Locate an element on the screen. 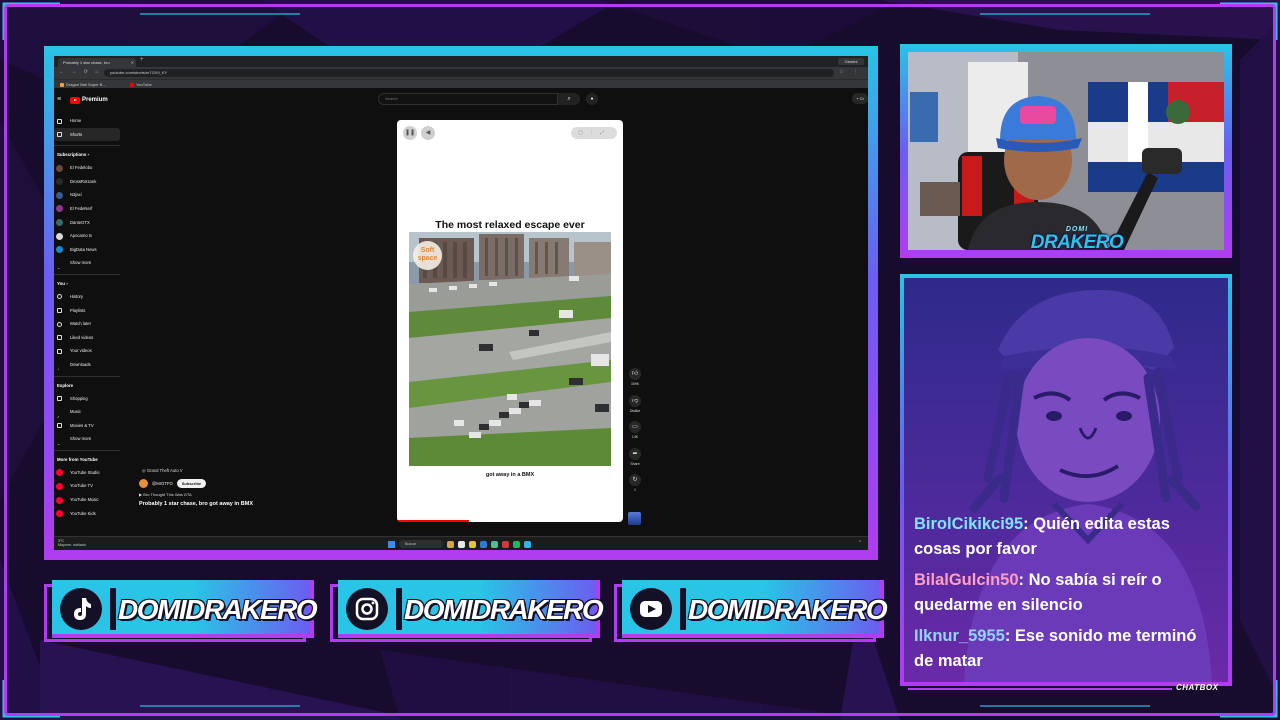  sidebar-item-playlists: Playlists is located at coordinates (89, 311).